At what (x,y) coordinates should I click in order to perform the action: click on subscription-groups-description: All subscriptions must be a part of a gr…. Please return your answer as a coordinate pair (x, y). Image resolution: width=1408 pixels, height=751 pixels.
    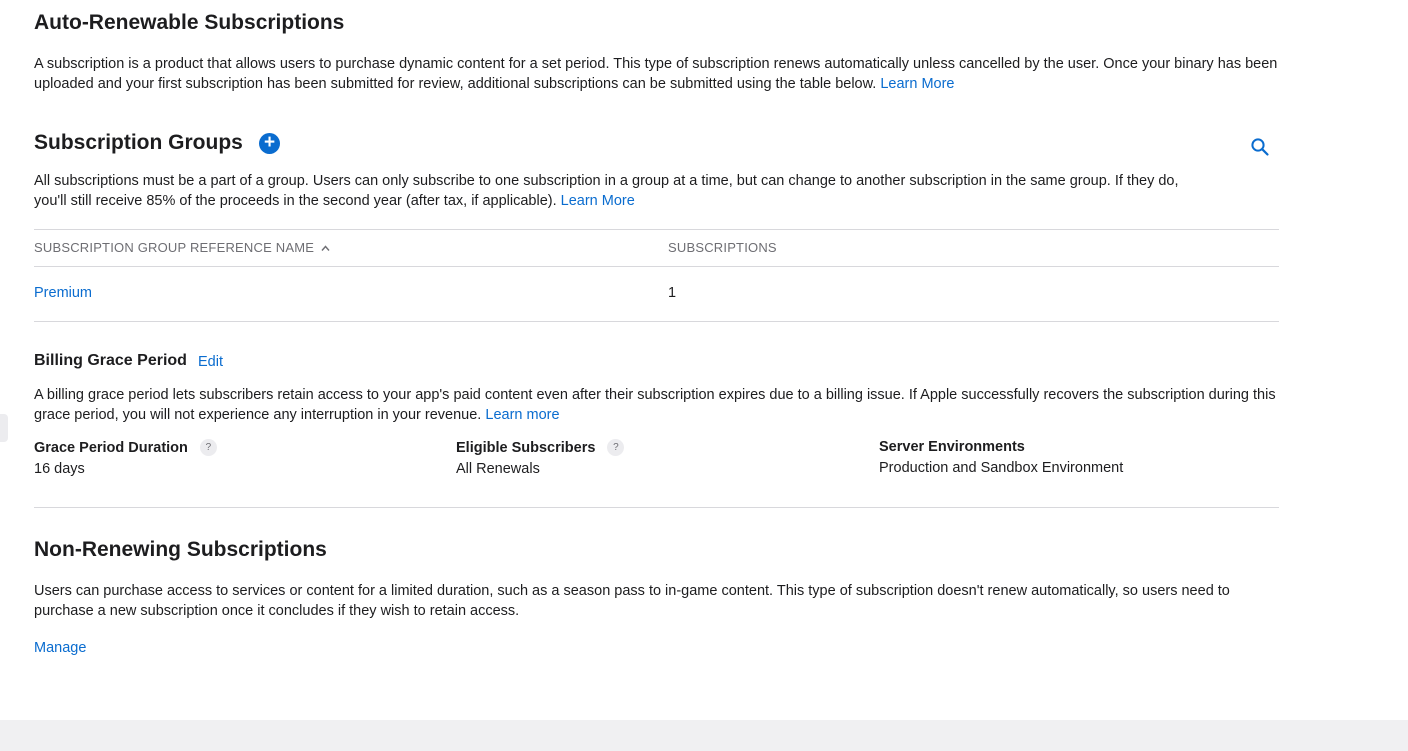
    Looking at the image, I should click on (624, 191).